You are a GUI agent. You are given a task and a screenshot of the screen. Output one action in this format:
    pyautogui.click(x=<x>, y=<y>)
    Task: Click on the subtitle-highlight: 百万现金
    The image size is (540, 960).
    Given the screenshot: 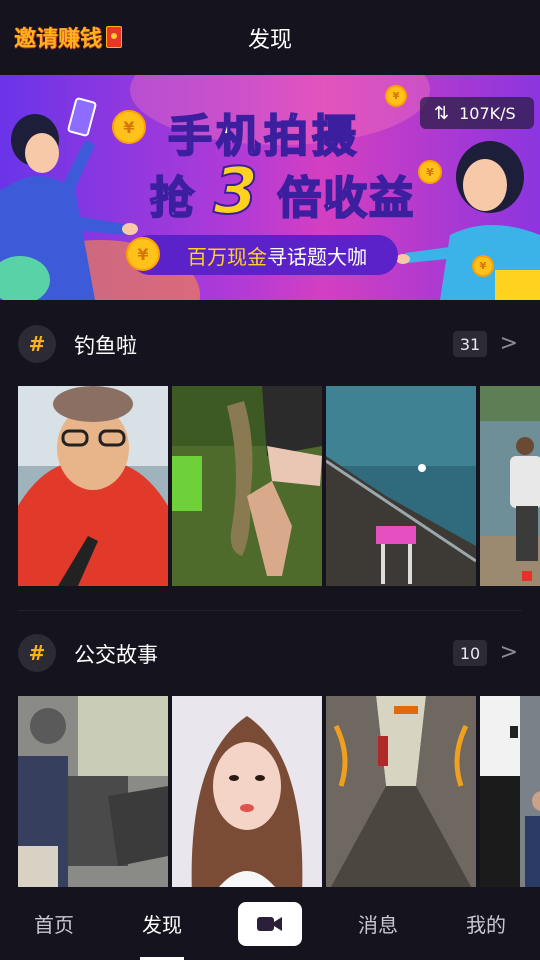 What is the action you would take?
    pyautogui.click(x=227, y=256)
    